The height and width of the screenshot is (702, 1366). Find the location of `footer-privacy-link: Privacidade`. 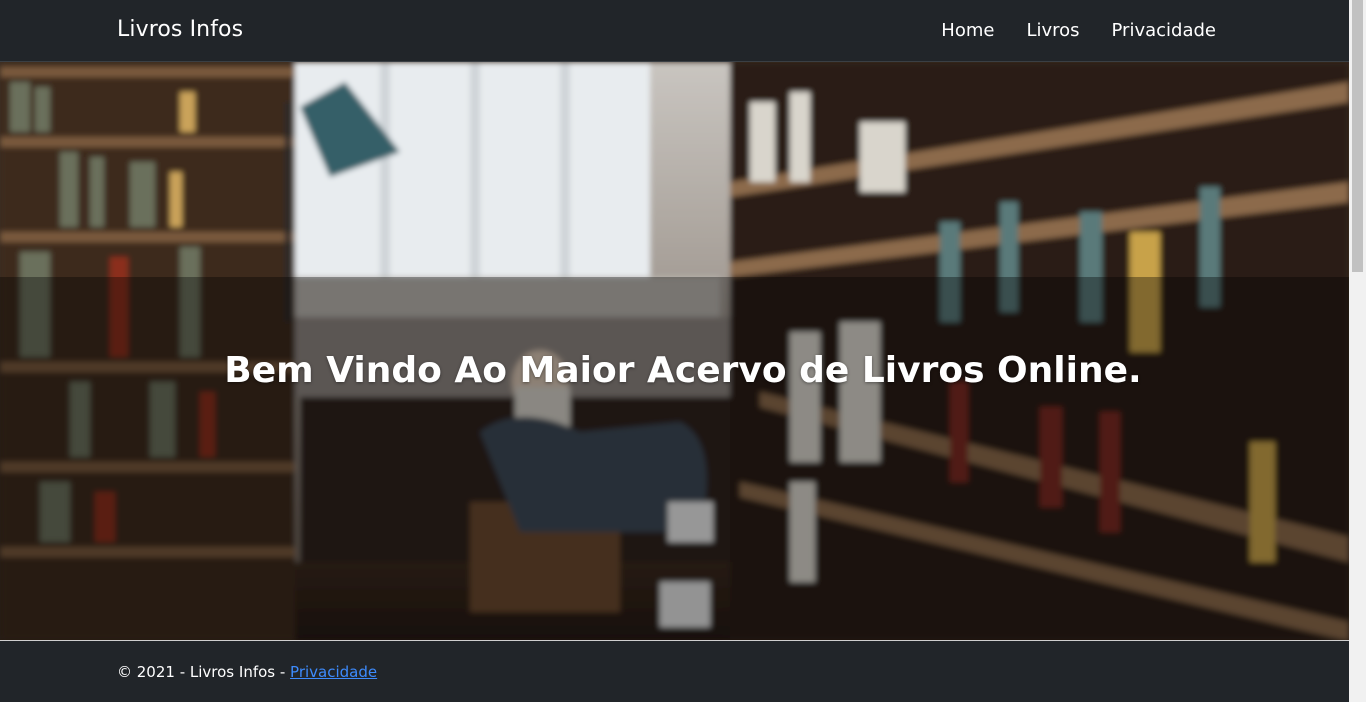

footer-privacy-link: Privacidade is located at coordinates (333, 672).